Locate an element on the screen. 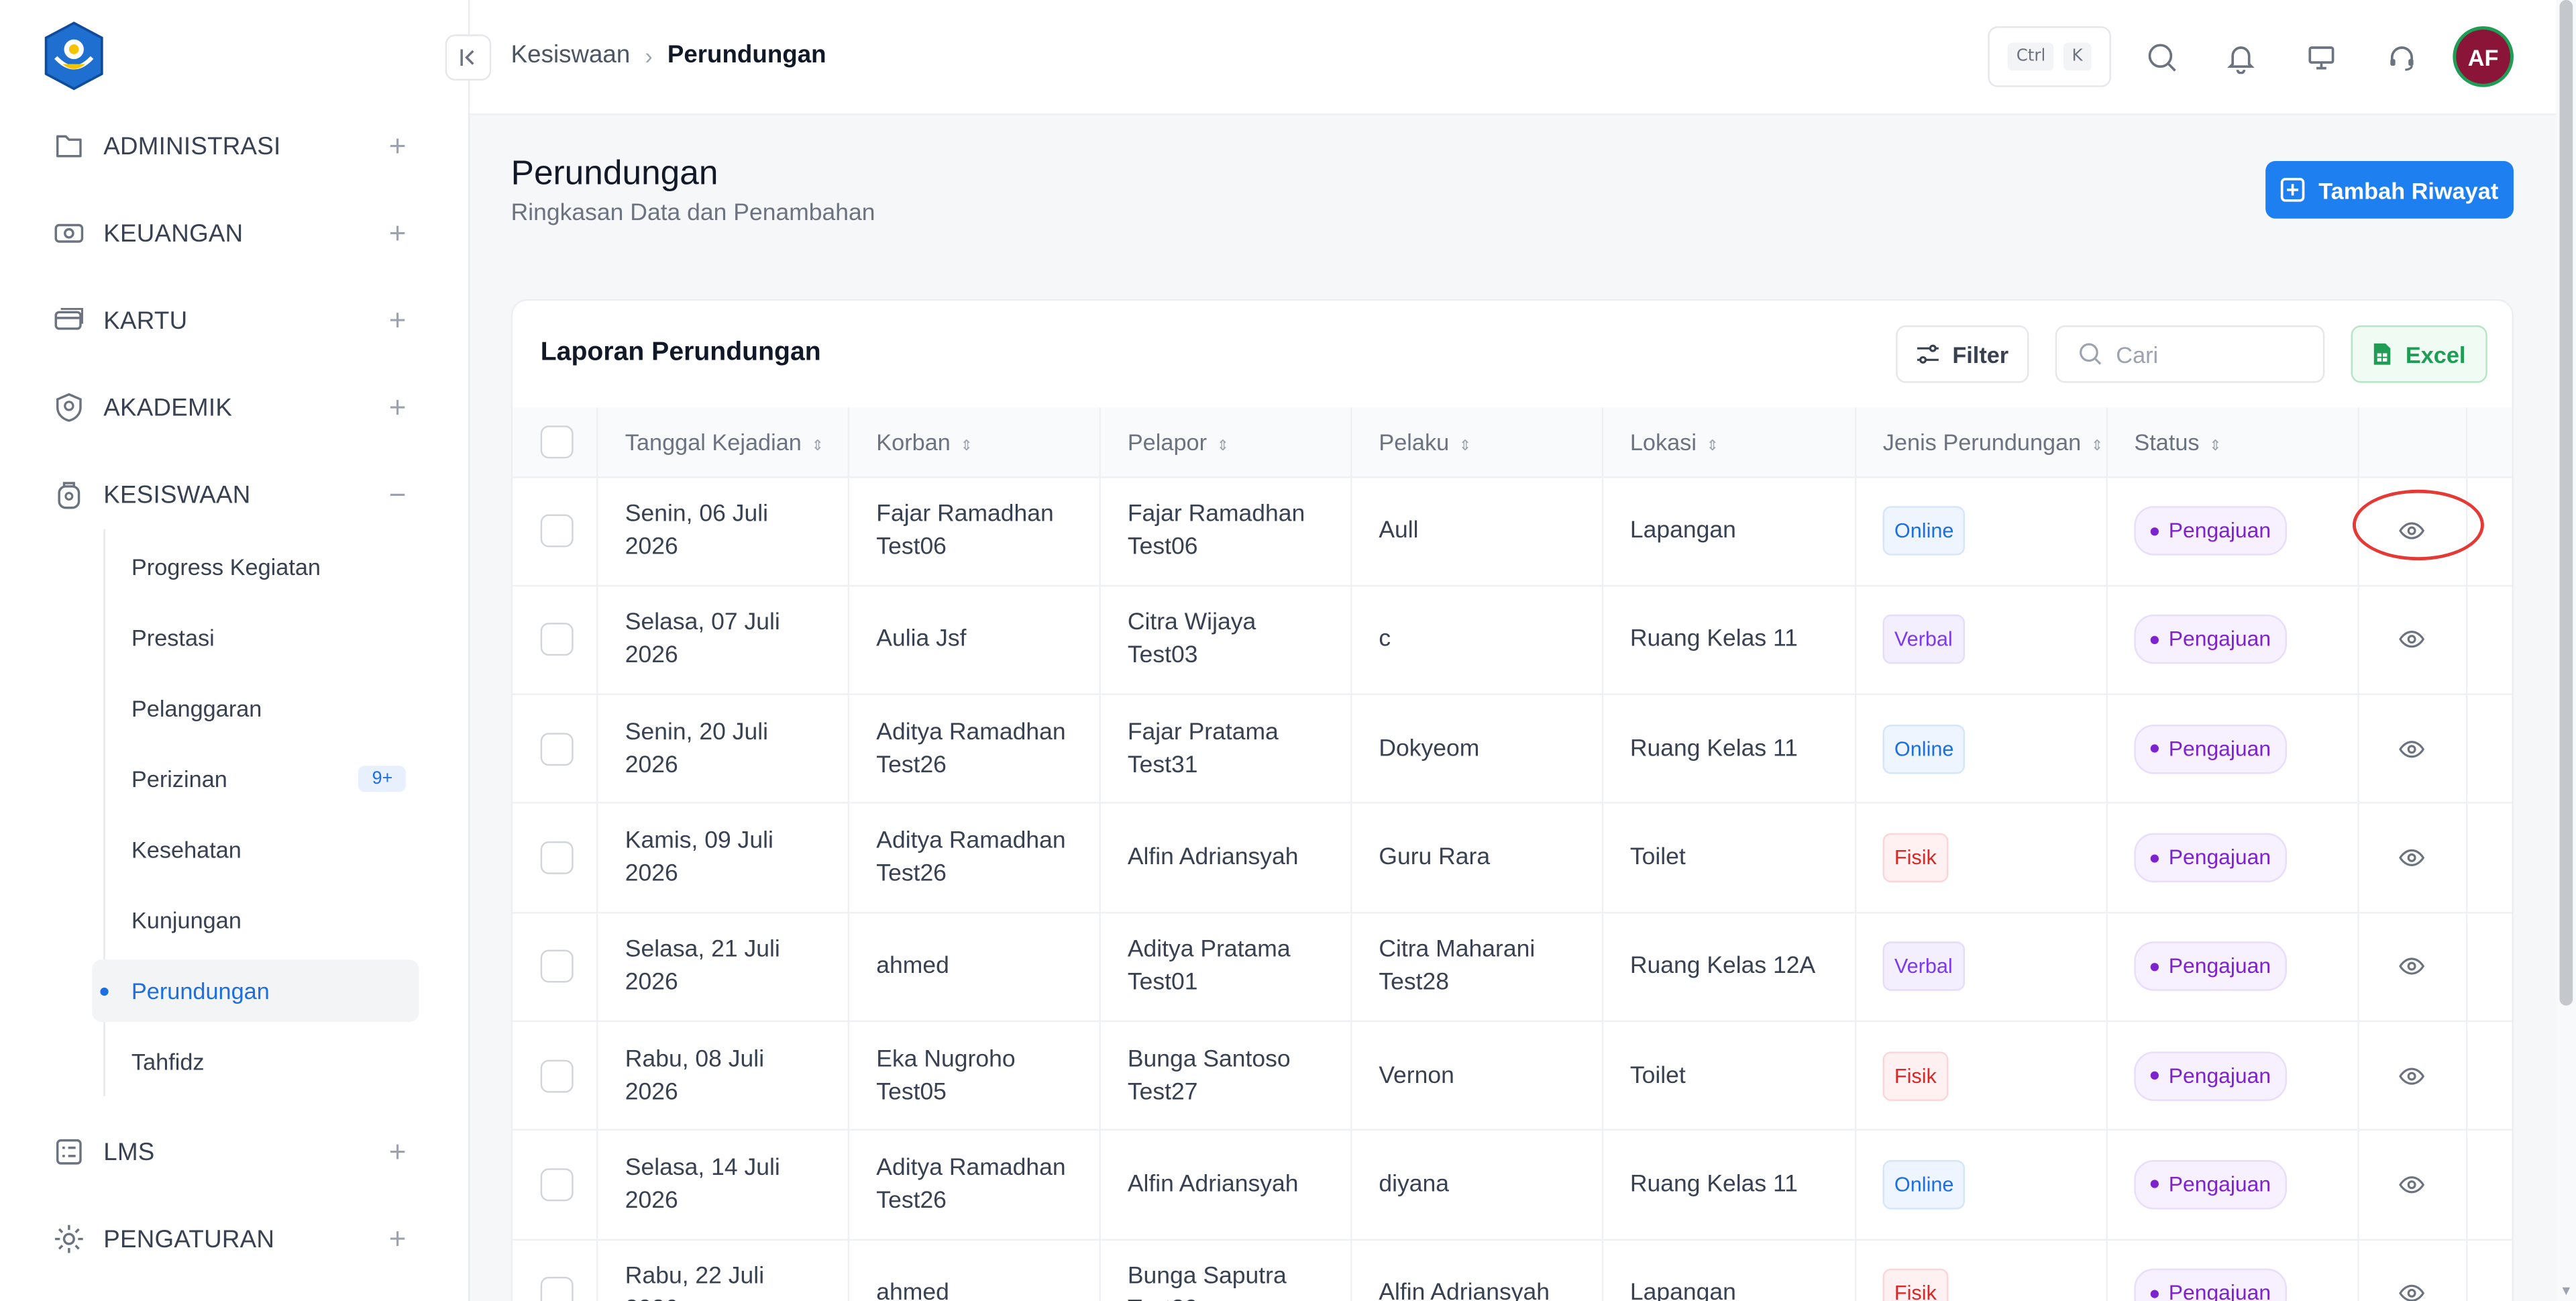  sidebar-group-lms: LMS + is located at coordinates (231, 1151).